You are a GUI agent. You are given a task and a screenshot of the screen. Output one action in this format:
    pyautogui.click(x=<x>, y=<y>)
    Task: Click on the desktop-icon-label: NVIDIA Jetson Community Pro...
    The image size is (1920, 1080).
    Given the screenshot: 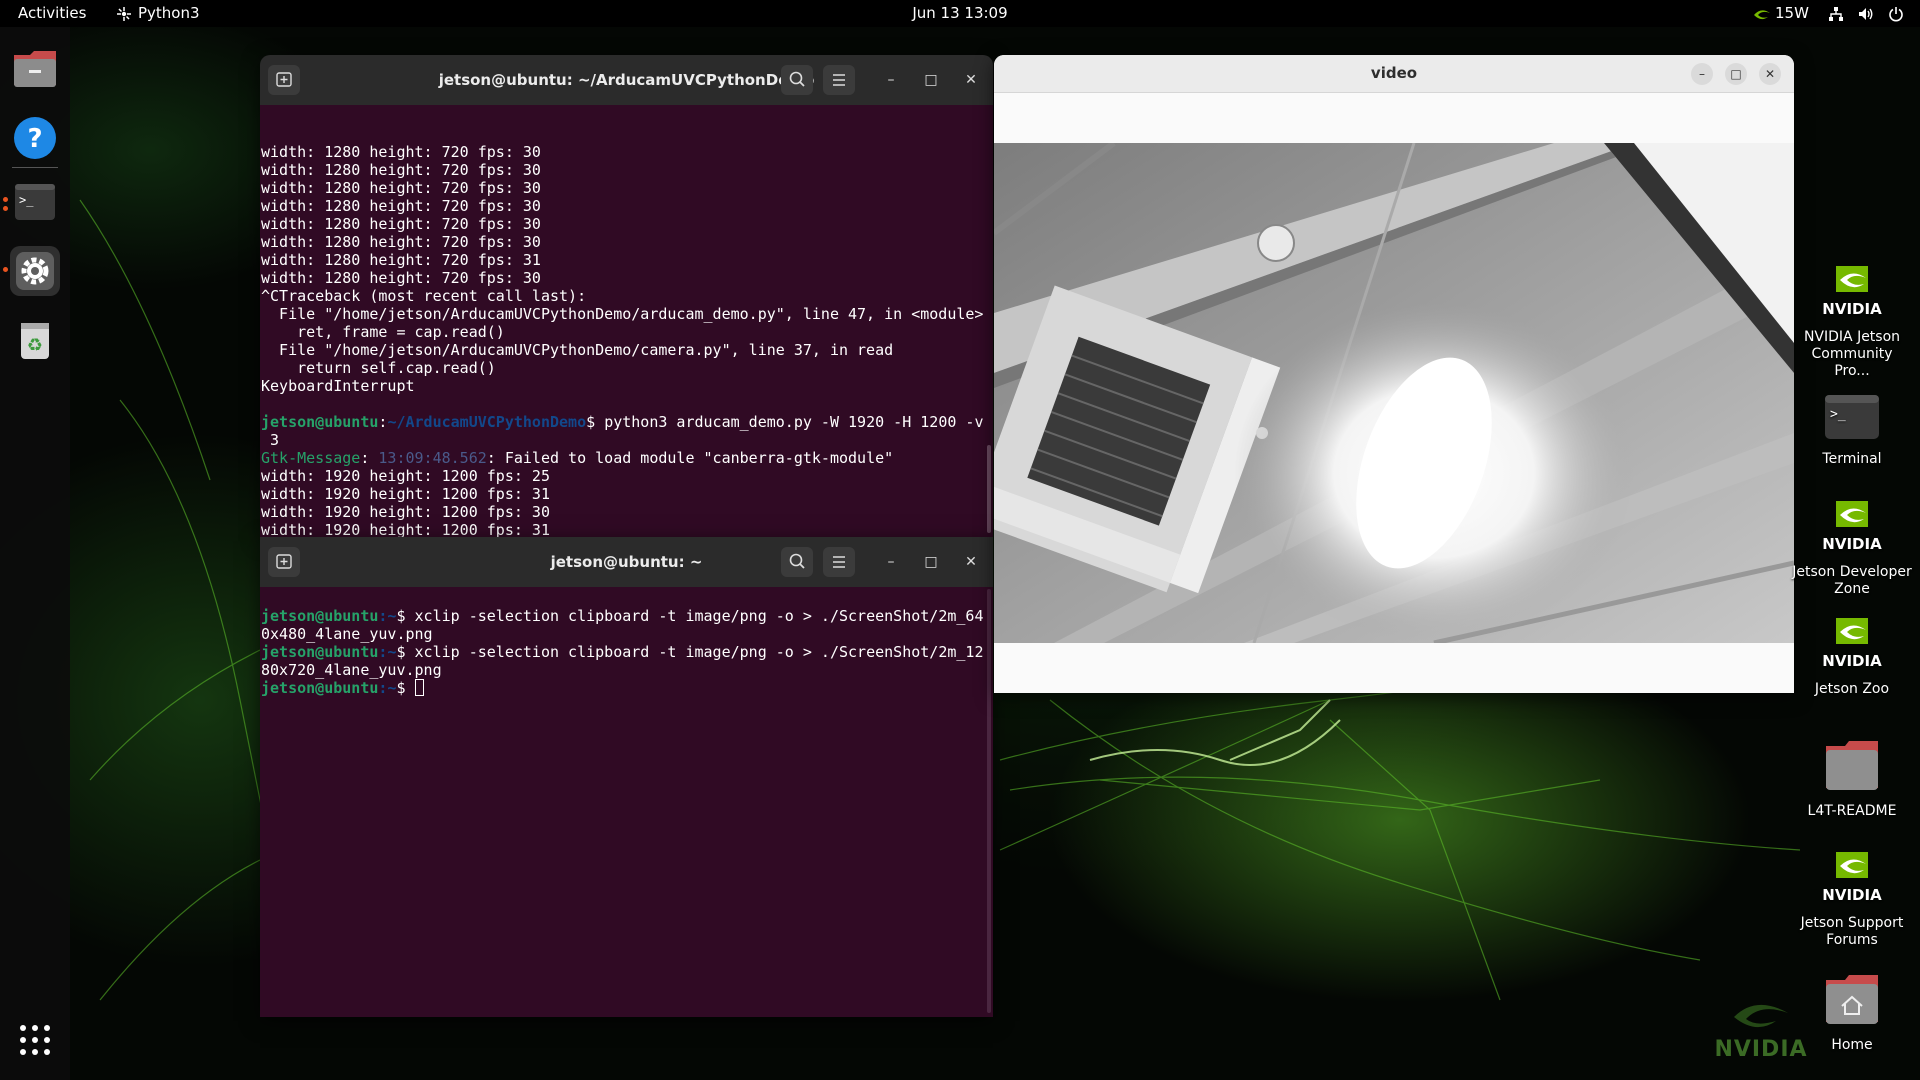 What is the action you would take?
    pyautogui.click(x=1852, y=354)
    